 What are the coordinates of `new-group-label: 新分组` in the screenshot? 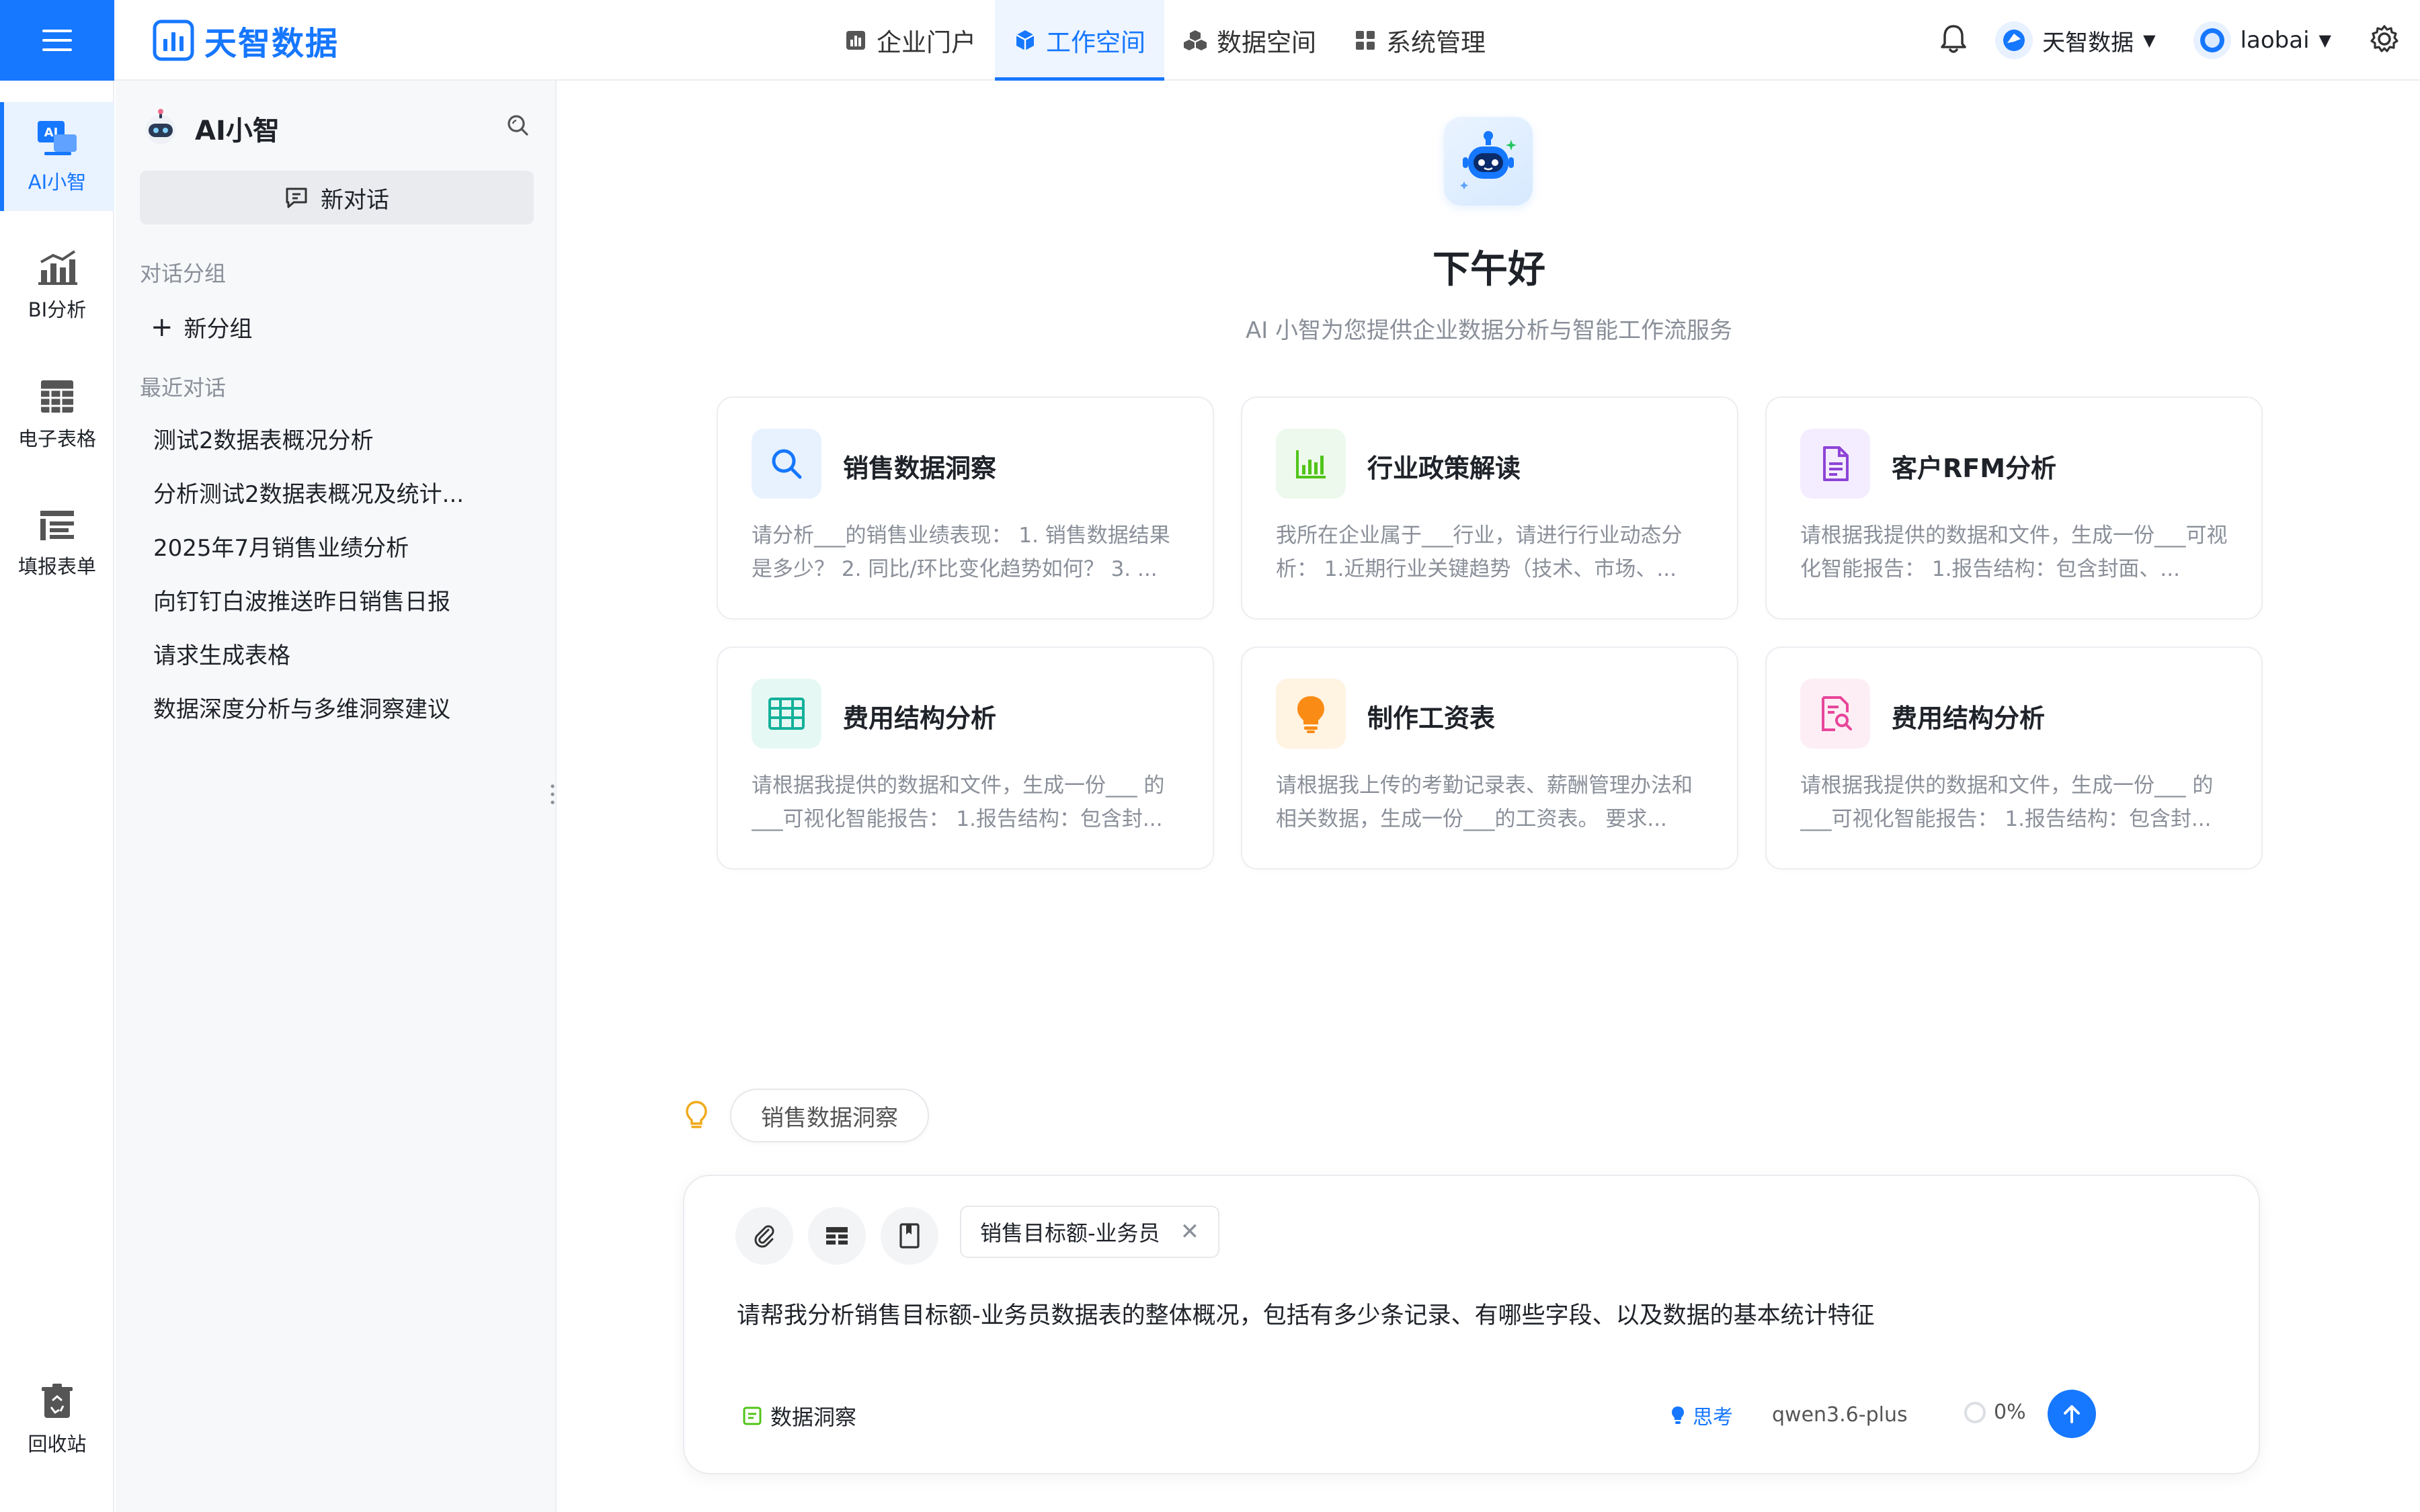 It's located at (218, 329).